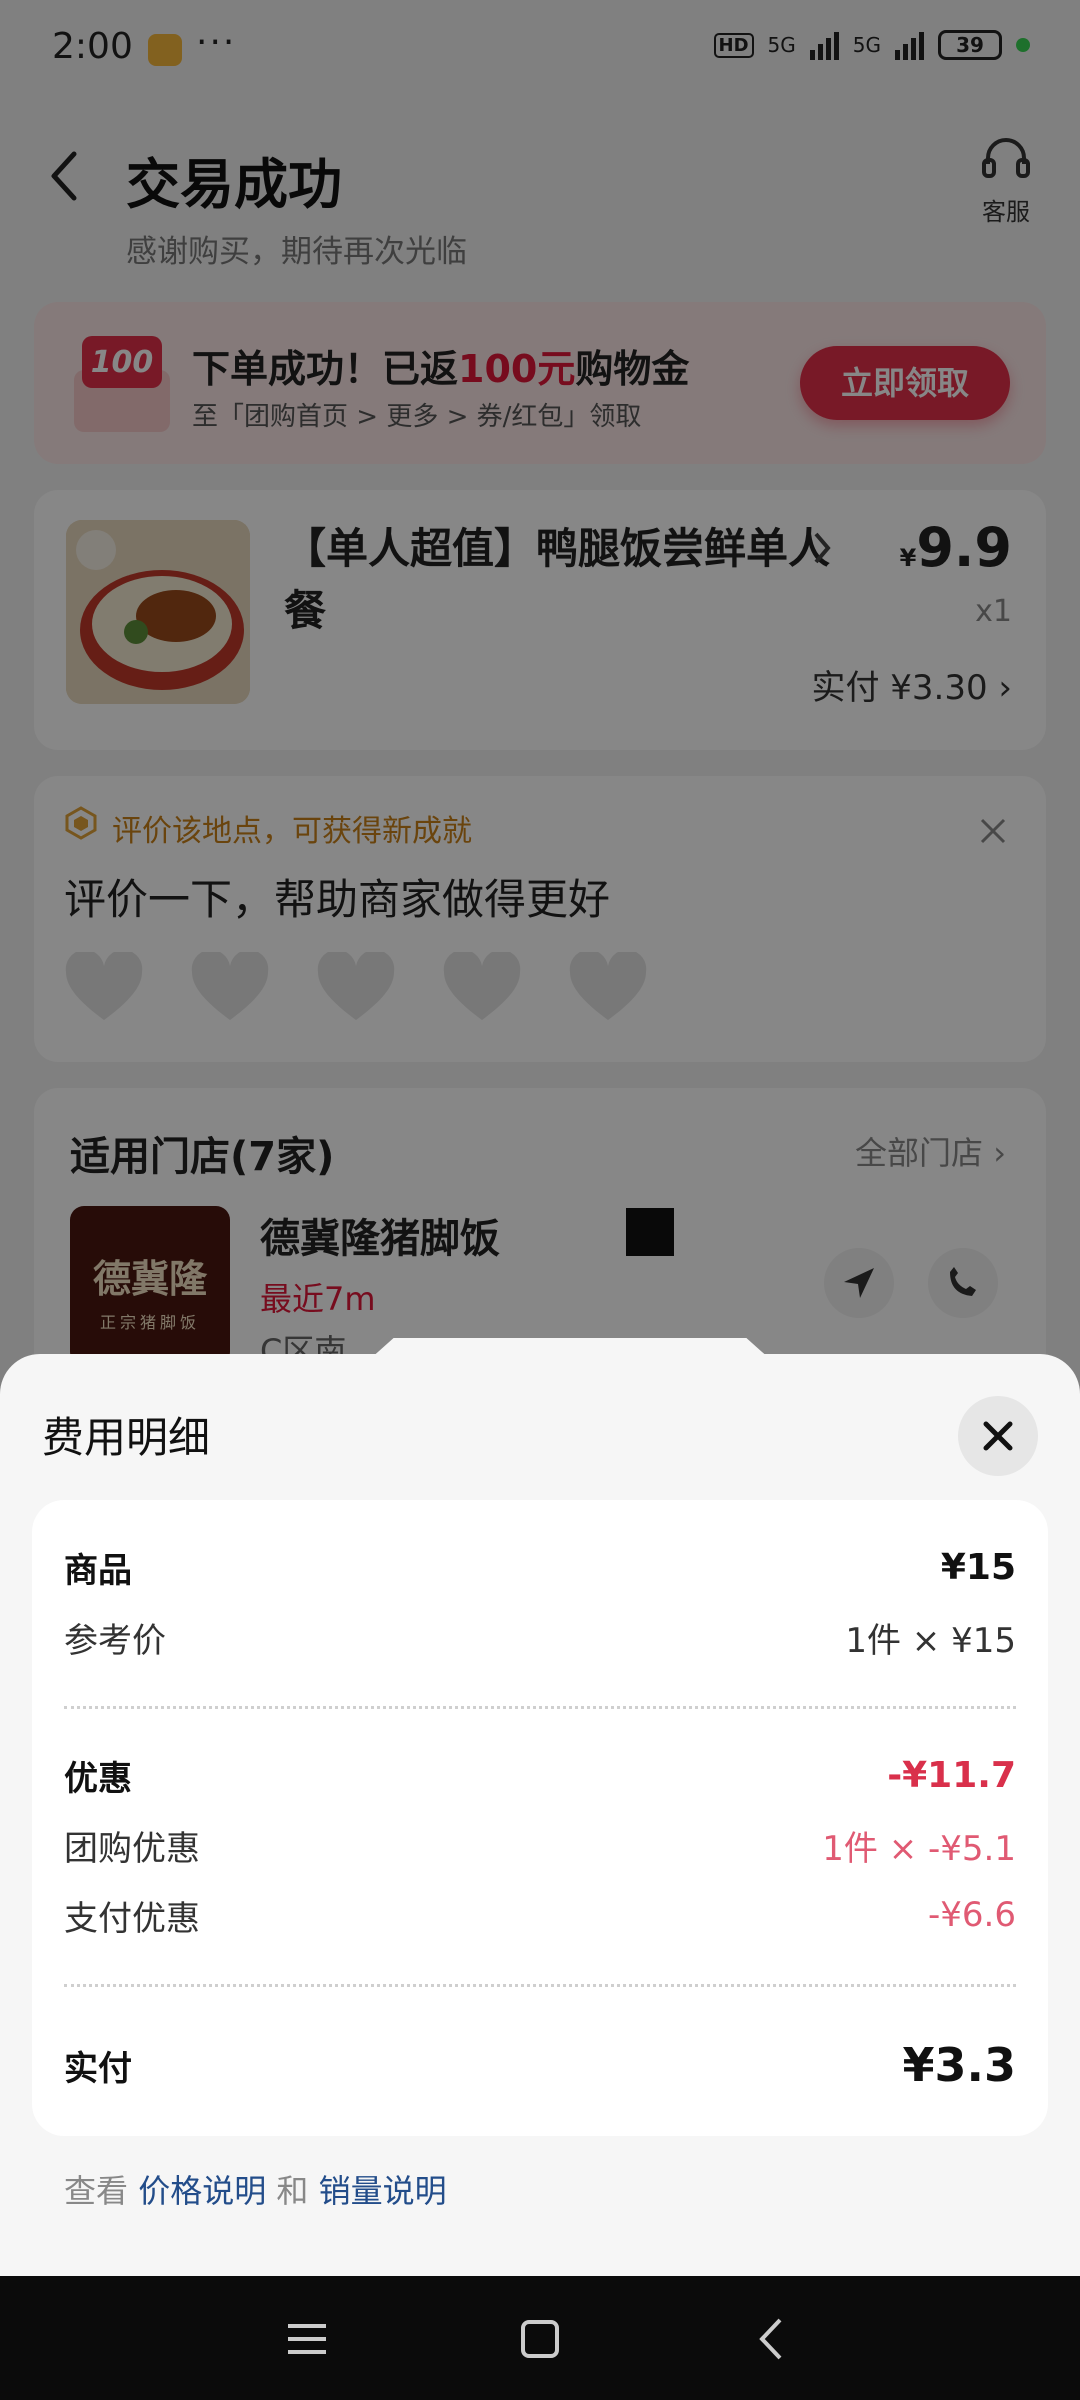 The height and width of the screenshot is (2400, 1080). I want to click on group-discount-value: 1件 × -¥5.1, so click(919, 1848).